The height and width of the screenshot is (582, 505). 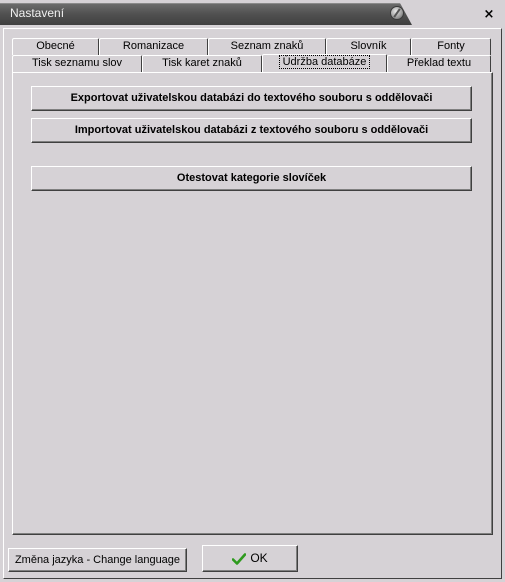 I want to click on tab-label: Romanizace, so click(x=153, y=46).